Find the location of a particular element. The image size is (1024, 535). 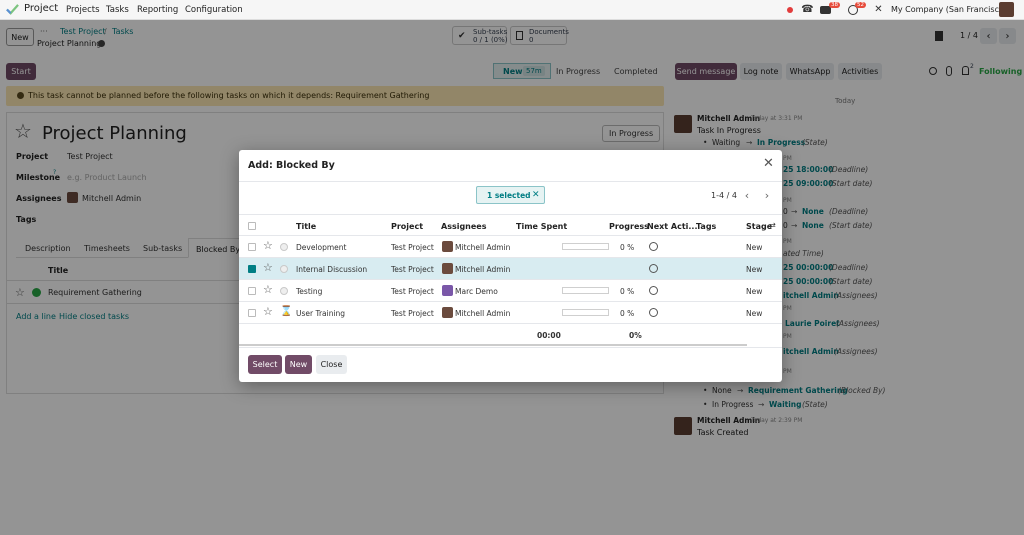

column-title: Title is located at coordinates (306, 226).